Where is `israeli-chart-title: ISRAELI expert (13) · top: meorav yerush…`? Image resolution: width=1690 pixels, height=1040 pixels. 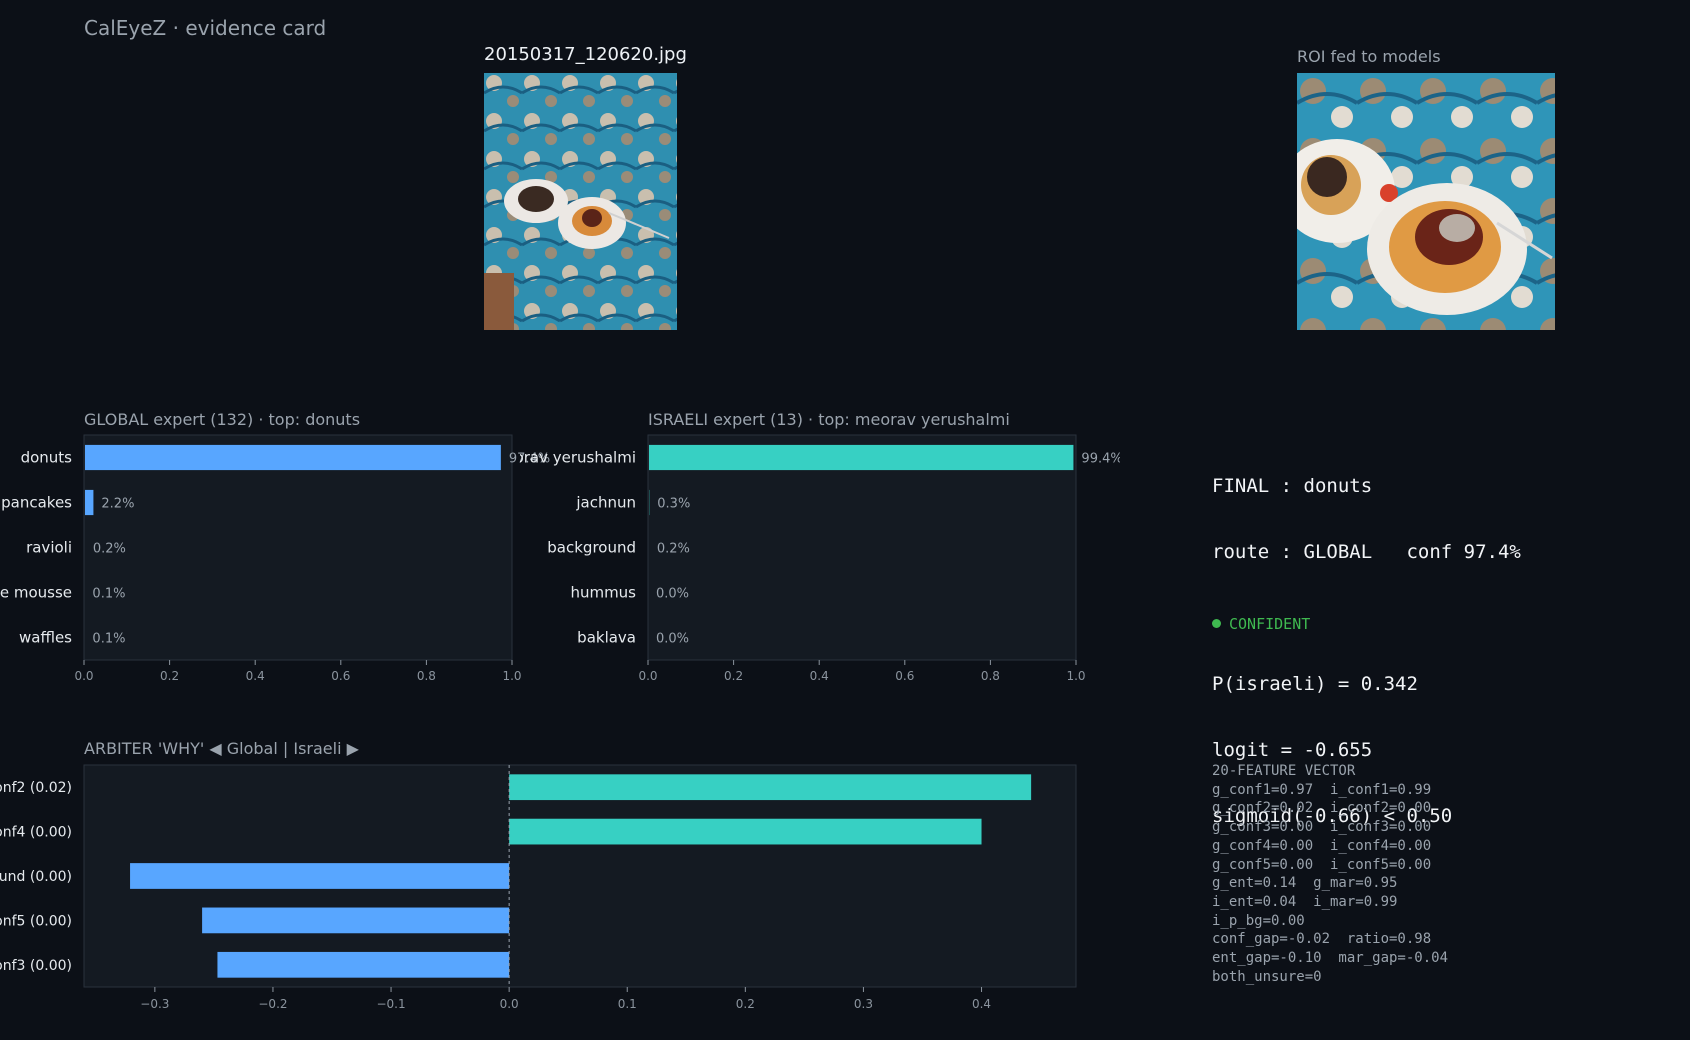
israeli-chart-title: ISRAELI expert (13) · top: meorav yerush… is located at coordinates (829, 419).